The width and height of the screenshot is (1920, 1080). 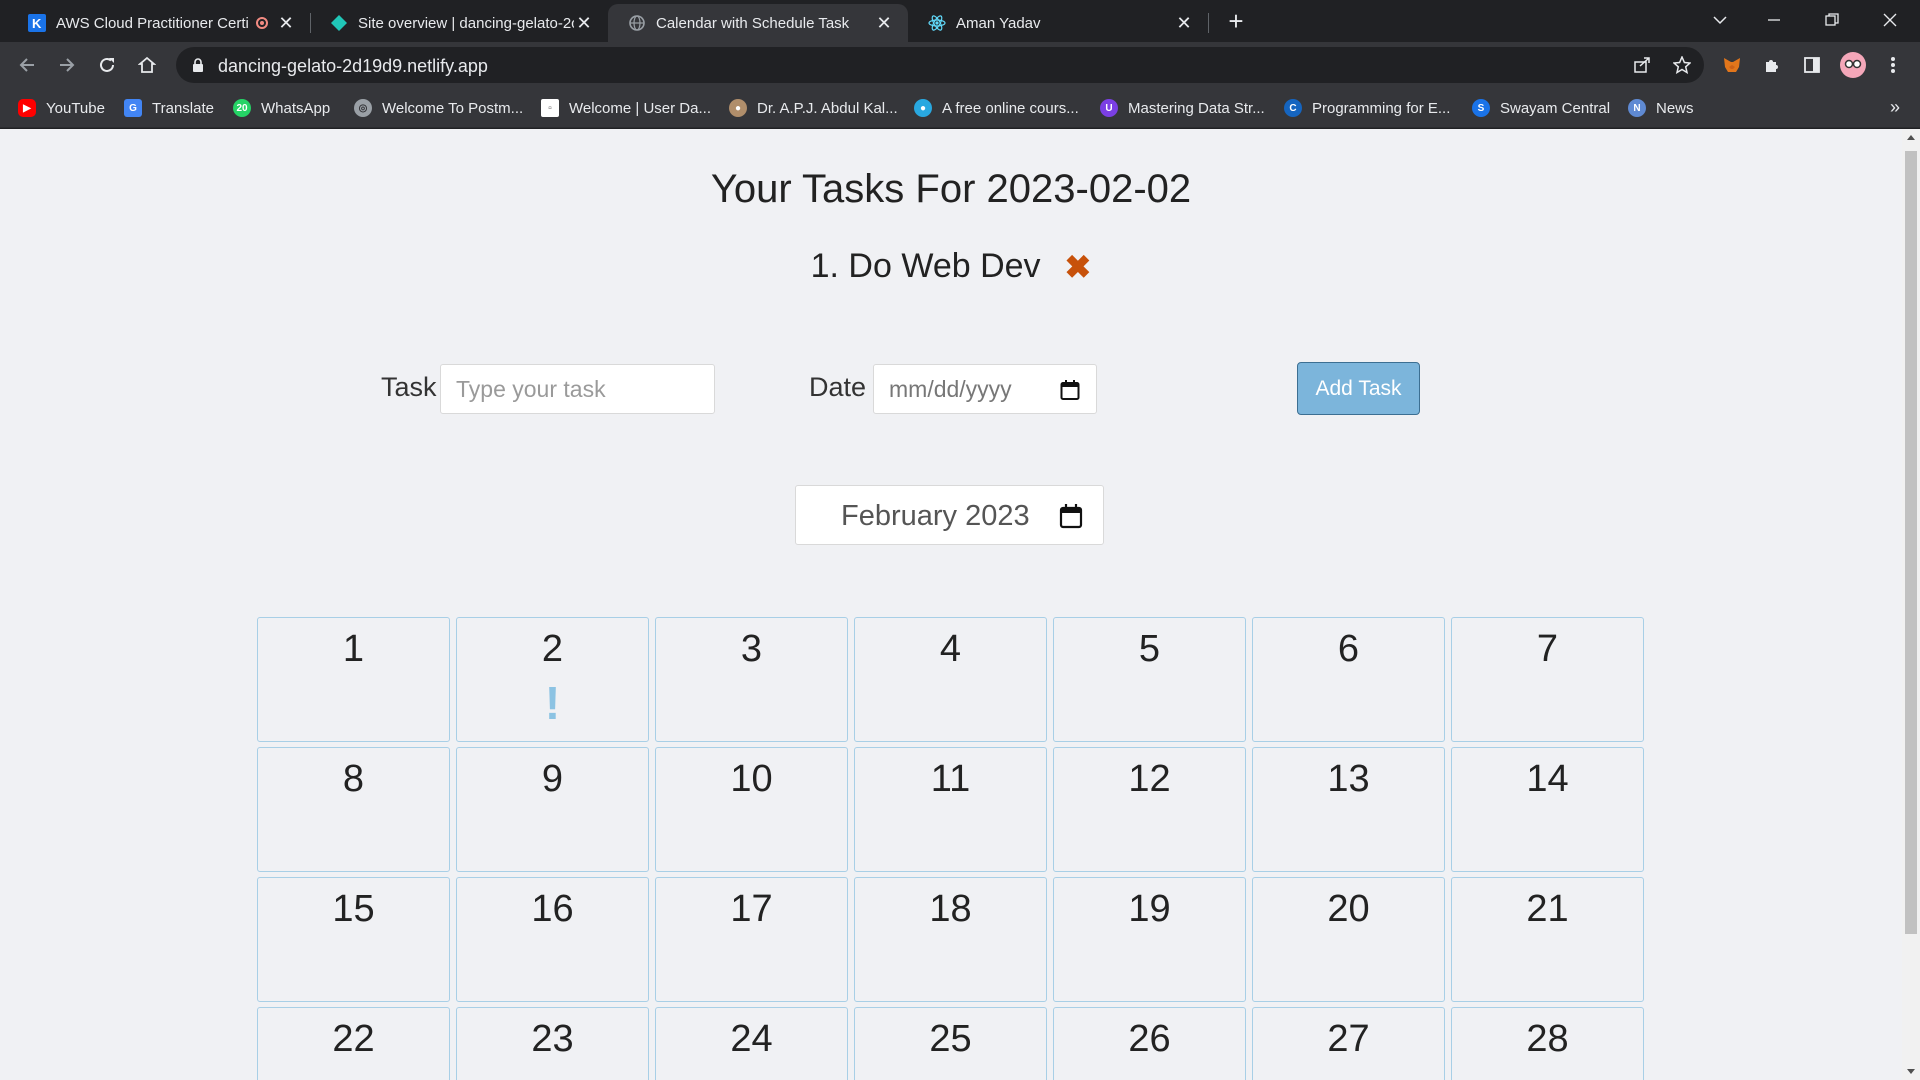 I want to click on menu-icon, so click(x=1893, y=65).